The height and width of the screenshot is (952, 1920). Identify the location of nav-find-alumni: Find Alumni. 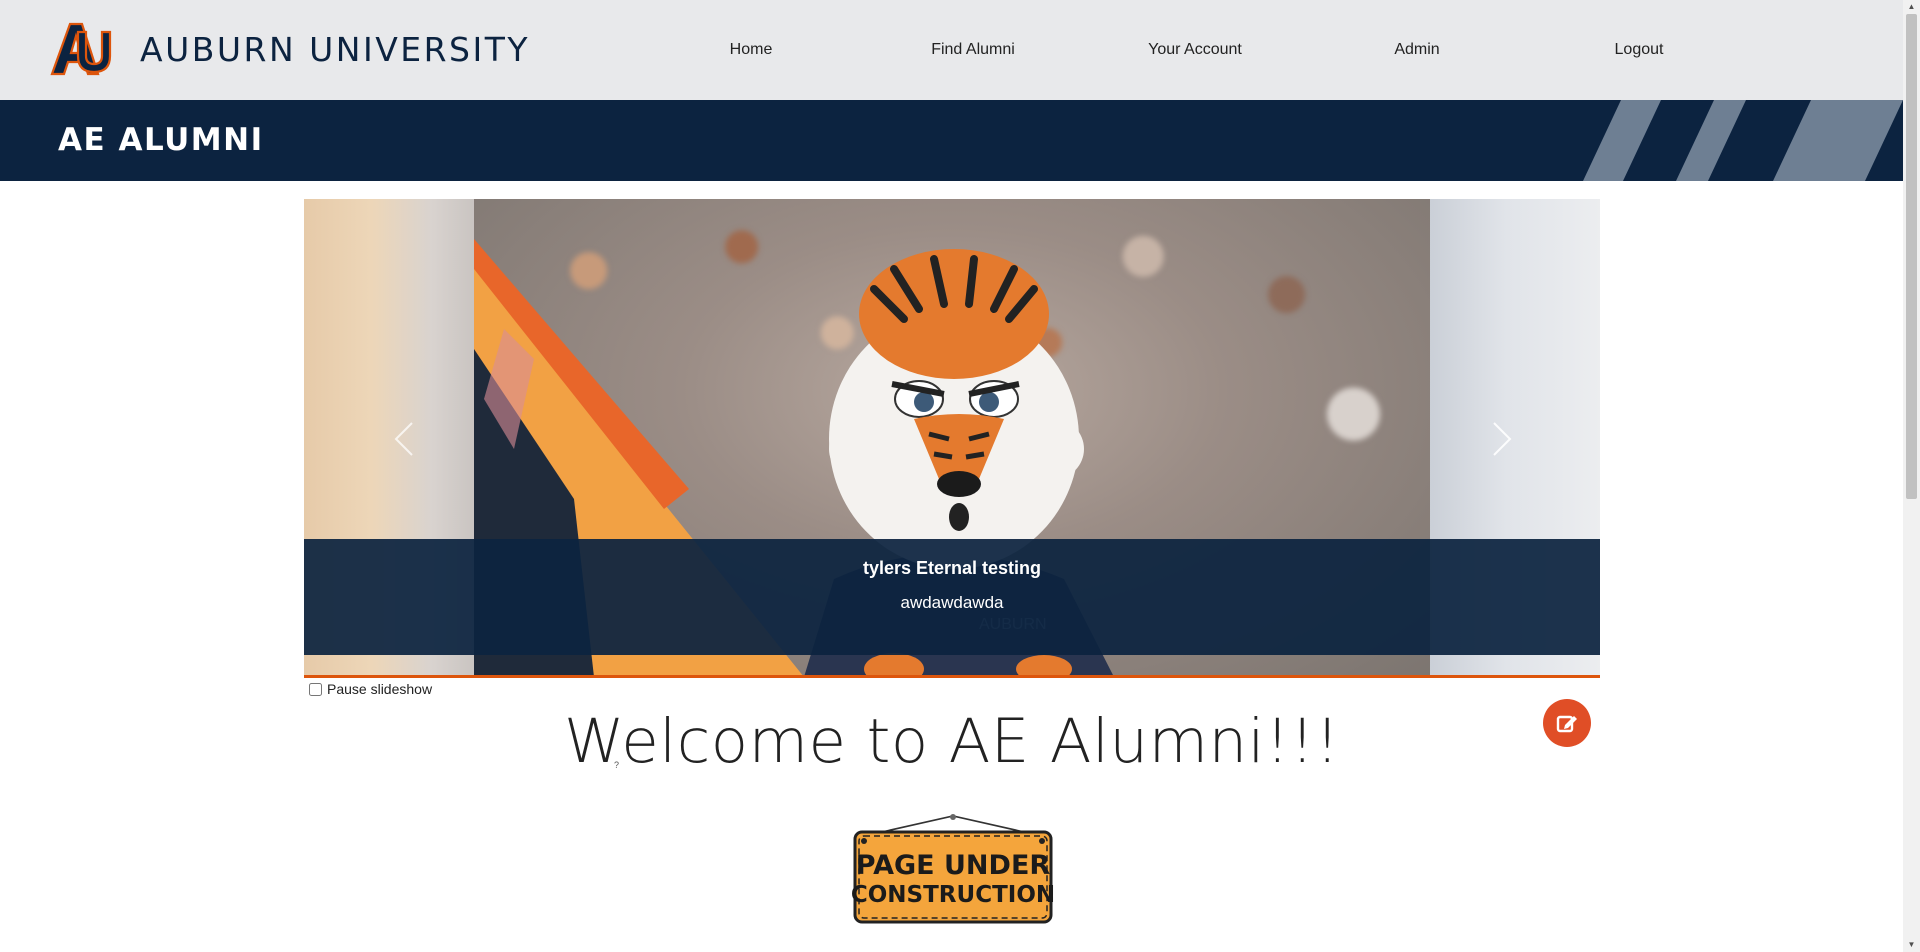
(973, 50).